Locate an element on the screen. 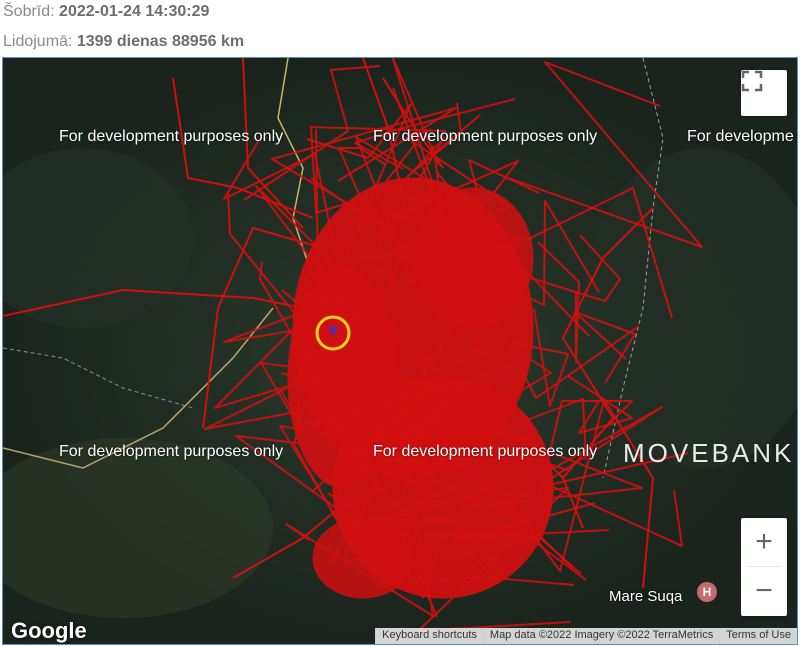  current-time-line: Šobrīd: 2022-01-24 14:30:29 is located at coordinates (106, 12).